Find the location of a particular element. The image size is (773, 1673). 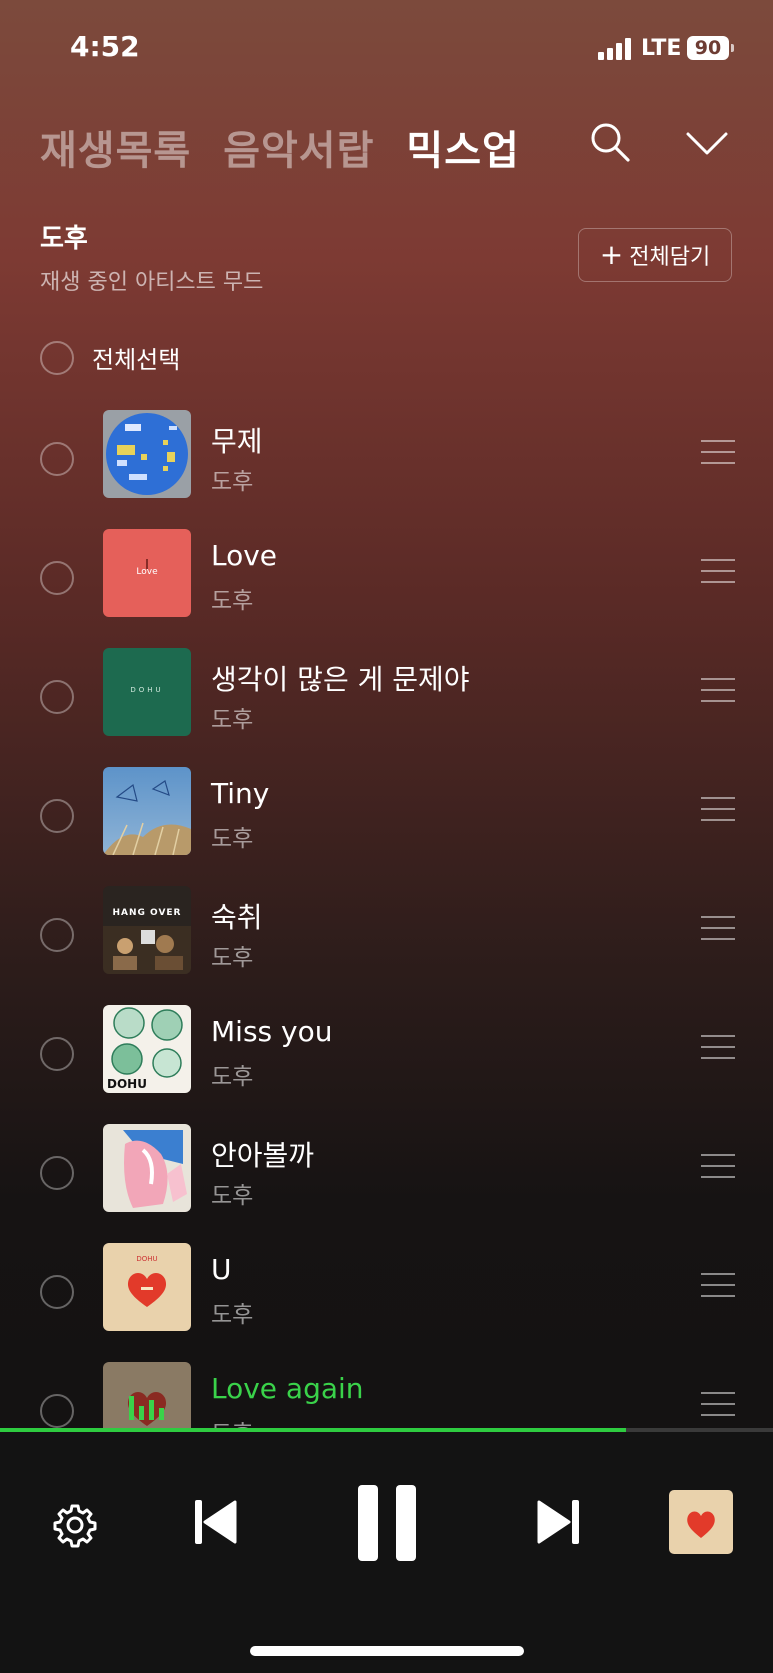

next-track-icon is located at coordinates (559, 1524).